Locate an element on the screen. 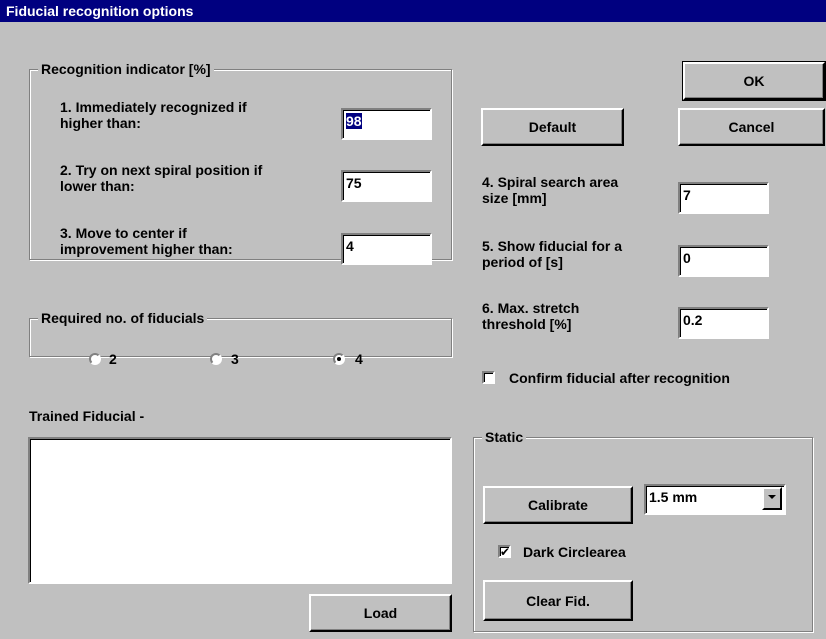 The image size is (826, 639). show-fiducial-input: 0 is located at coordinates (723, 261).